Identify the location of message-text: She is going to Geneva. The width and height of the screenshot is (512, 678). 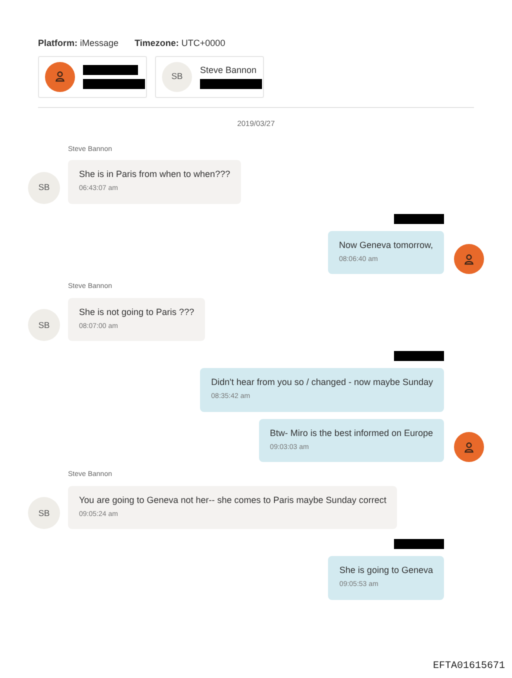
(386, 570).